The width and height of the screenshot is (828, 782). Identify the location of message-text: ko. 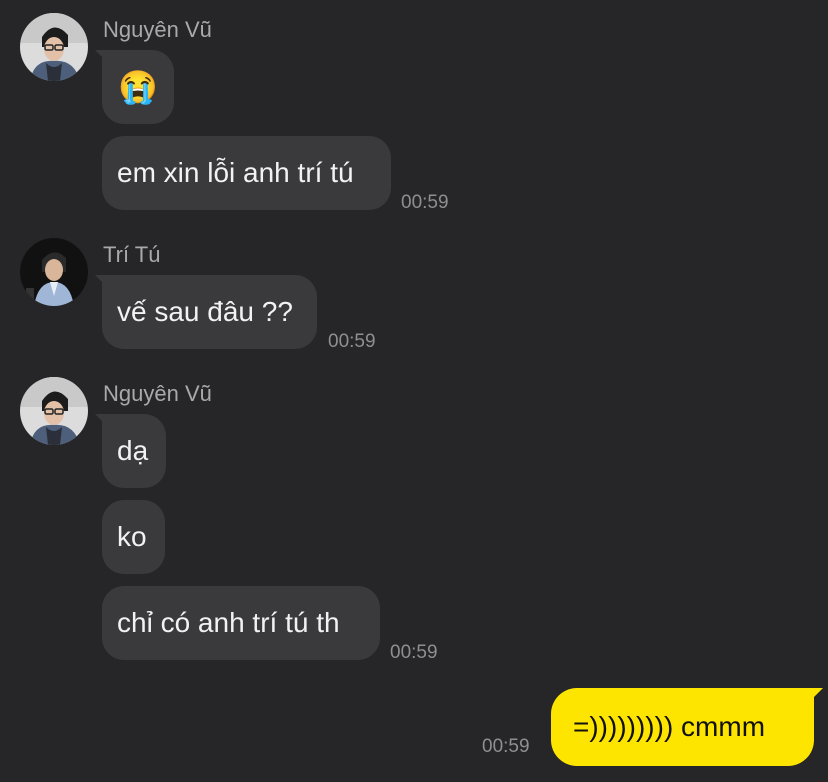
(132, 536).